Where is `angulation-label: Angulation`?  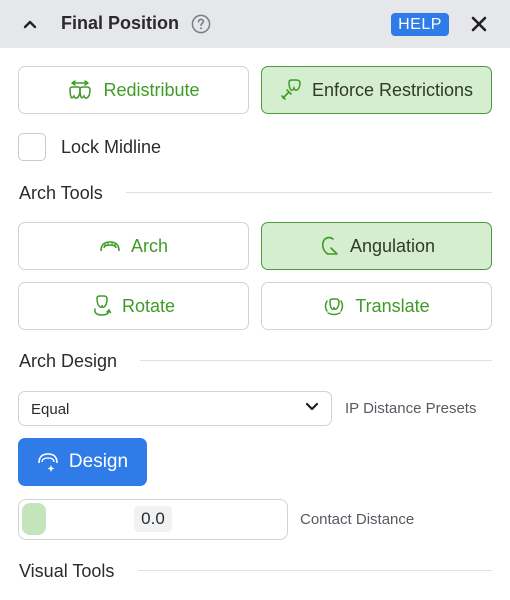
angulation-label: Angulation is located at coordinates (392, 245).